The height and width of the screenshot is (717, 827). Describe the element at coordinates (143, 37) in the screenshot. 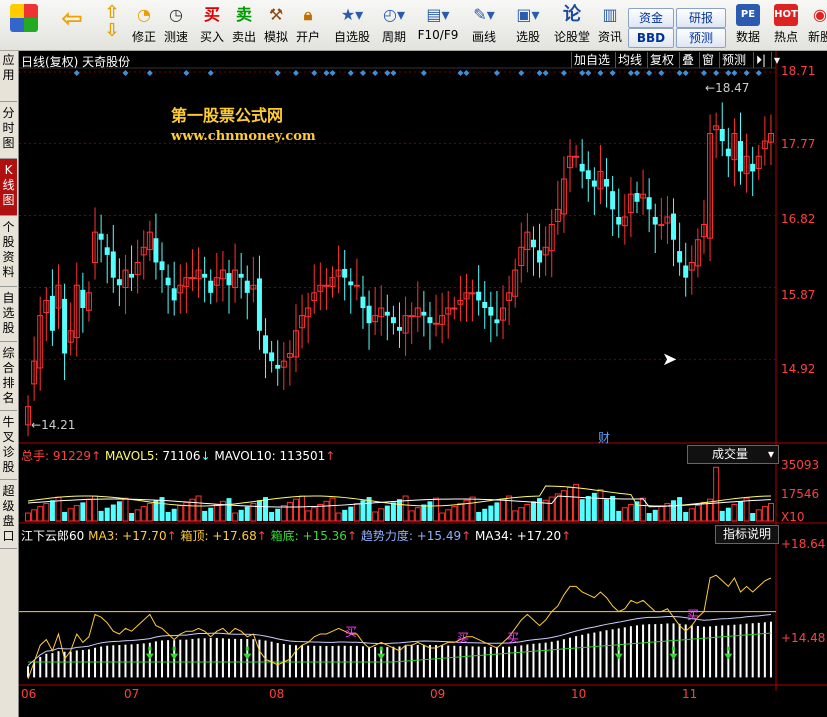

I see `revise-label: 修正` at that location.